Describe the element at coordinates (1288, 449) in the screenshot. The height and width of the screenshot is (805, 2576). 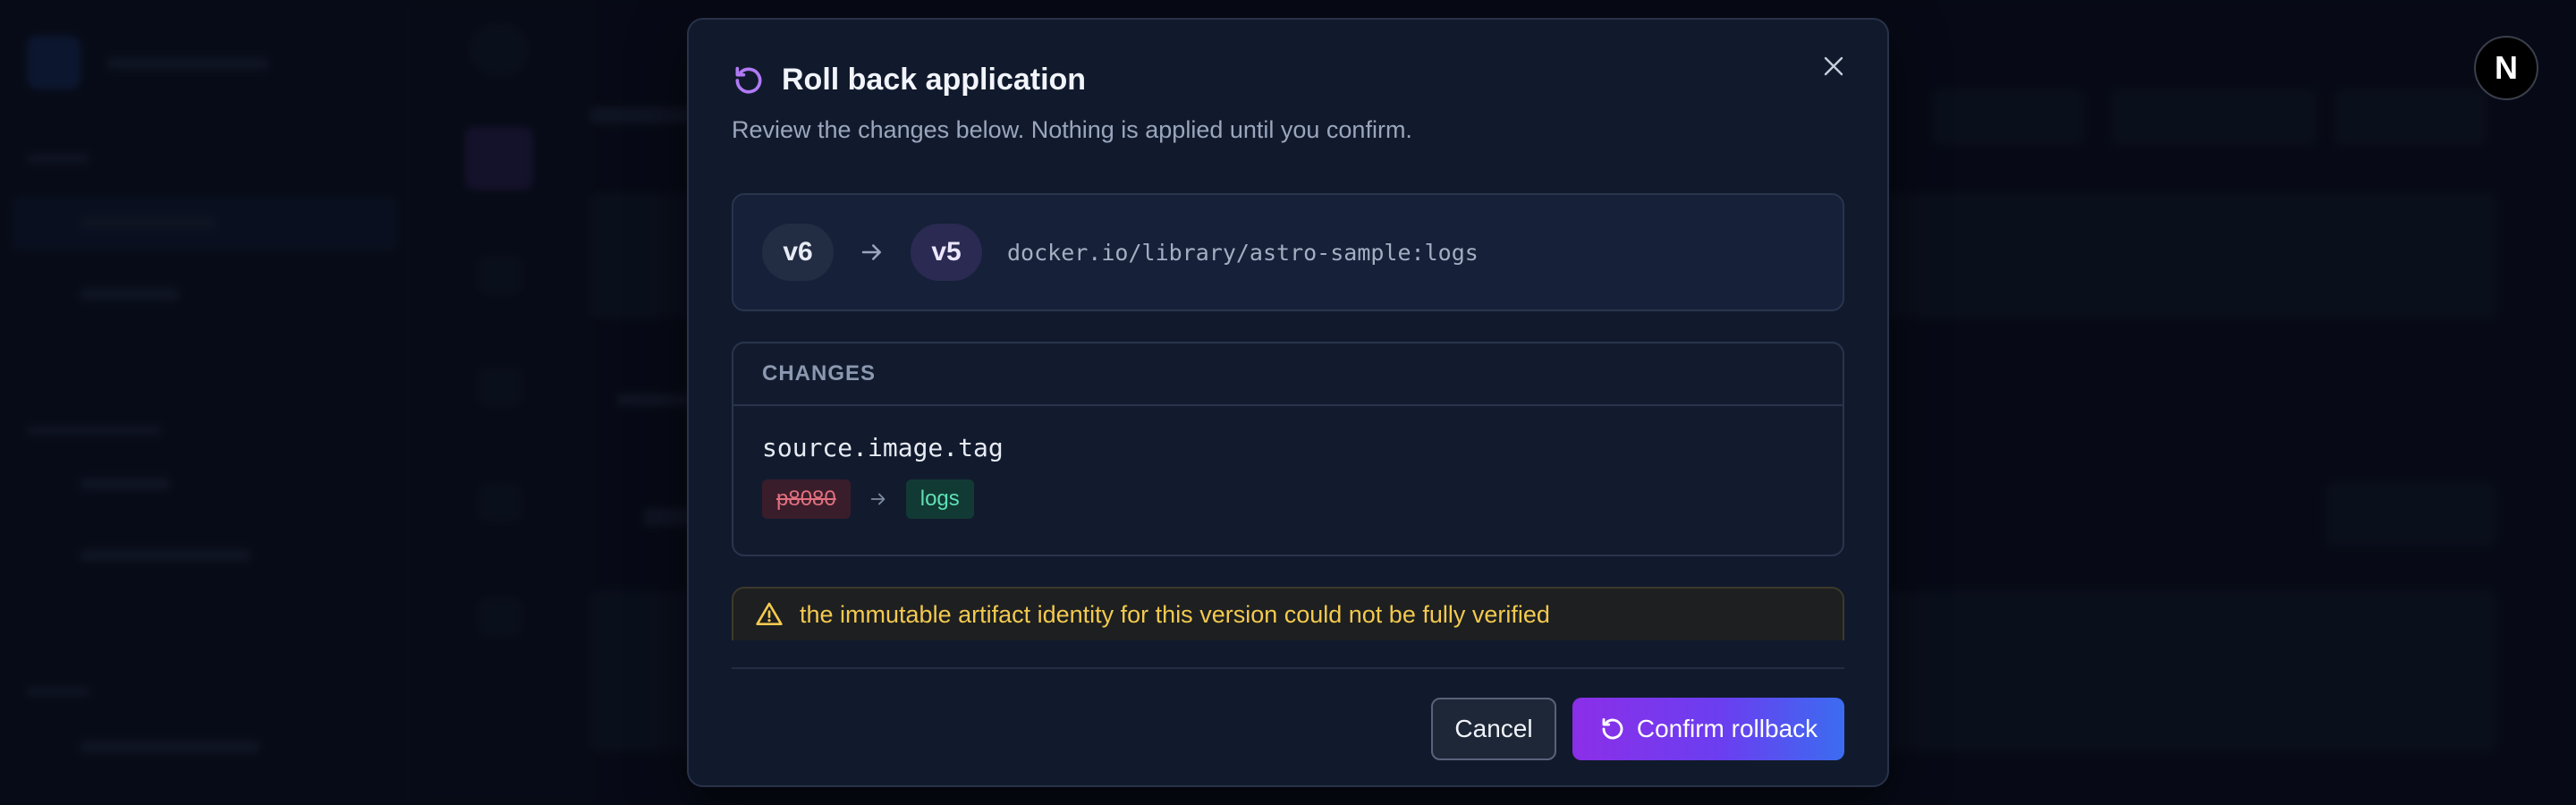
I see `changes-panel: CHANGES source.image.tag p8080 logs` at that location.